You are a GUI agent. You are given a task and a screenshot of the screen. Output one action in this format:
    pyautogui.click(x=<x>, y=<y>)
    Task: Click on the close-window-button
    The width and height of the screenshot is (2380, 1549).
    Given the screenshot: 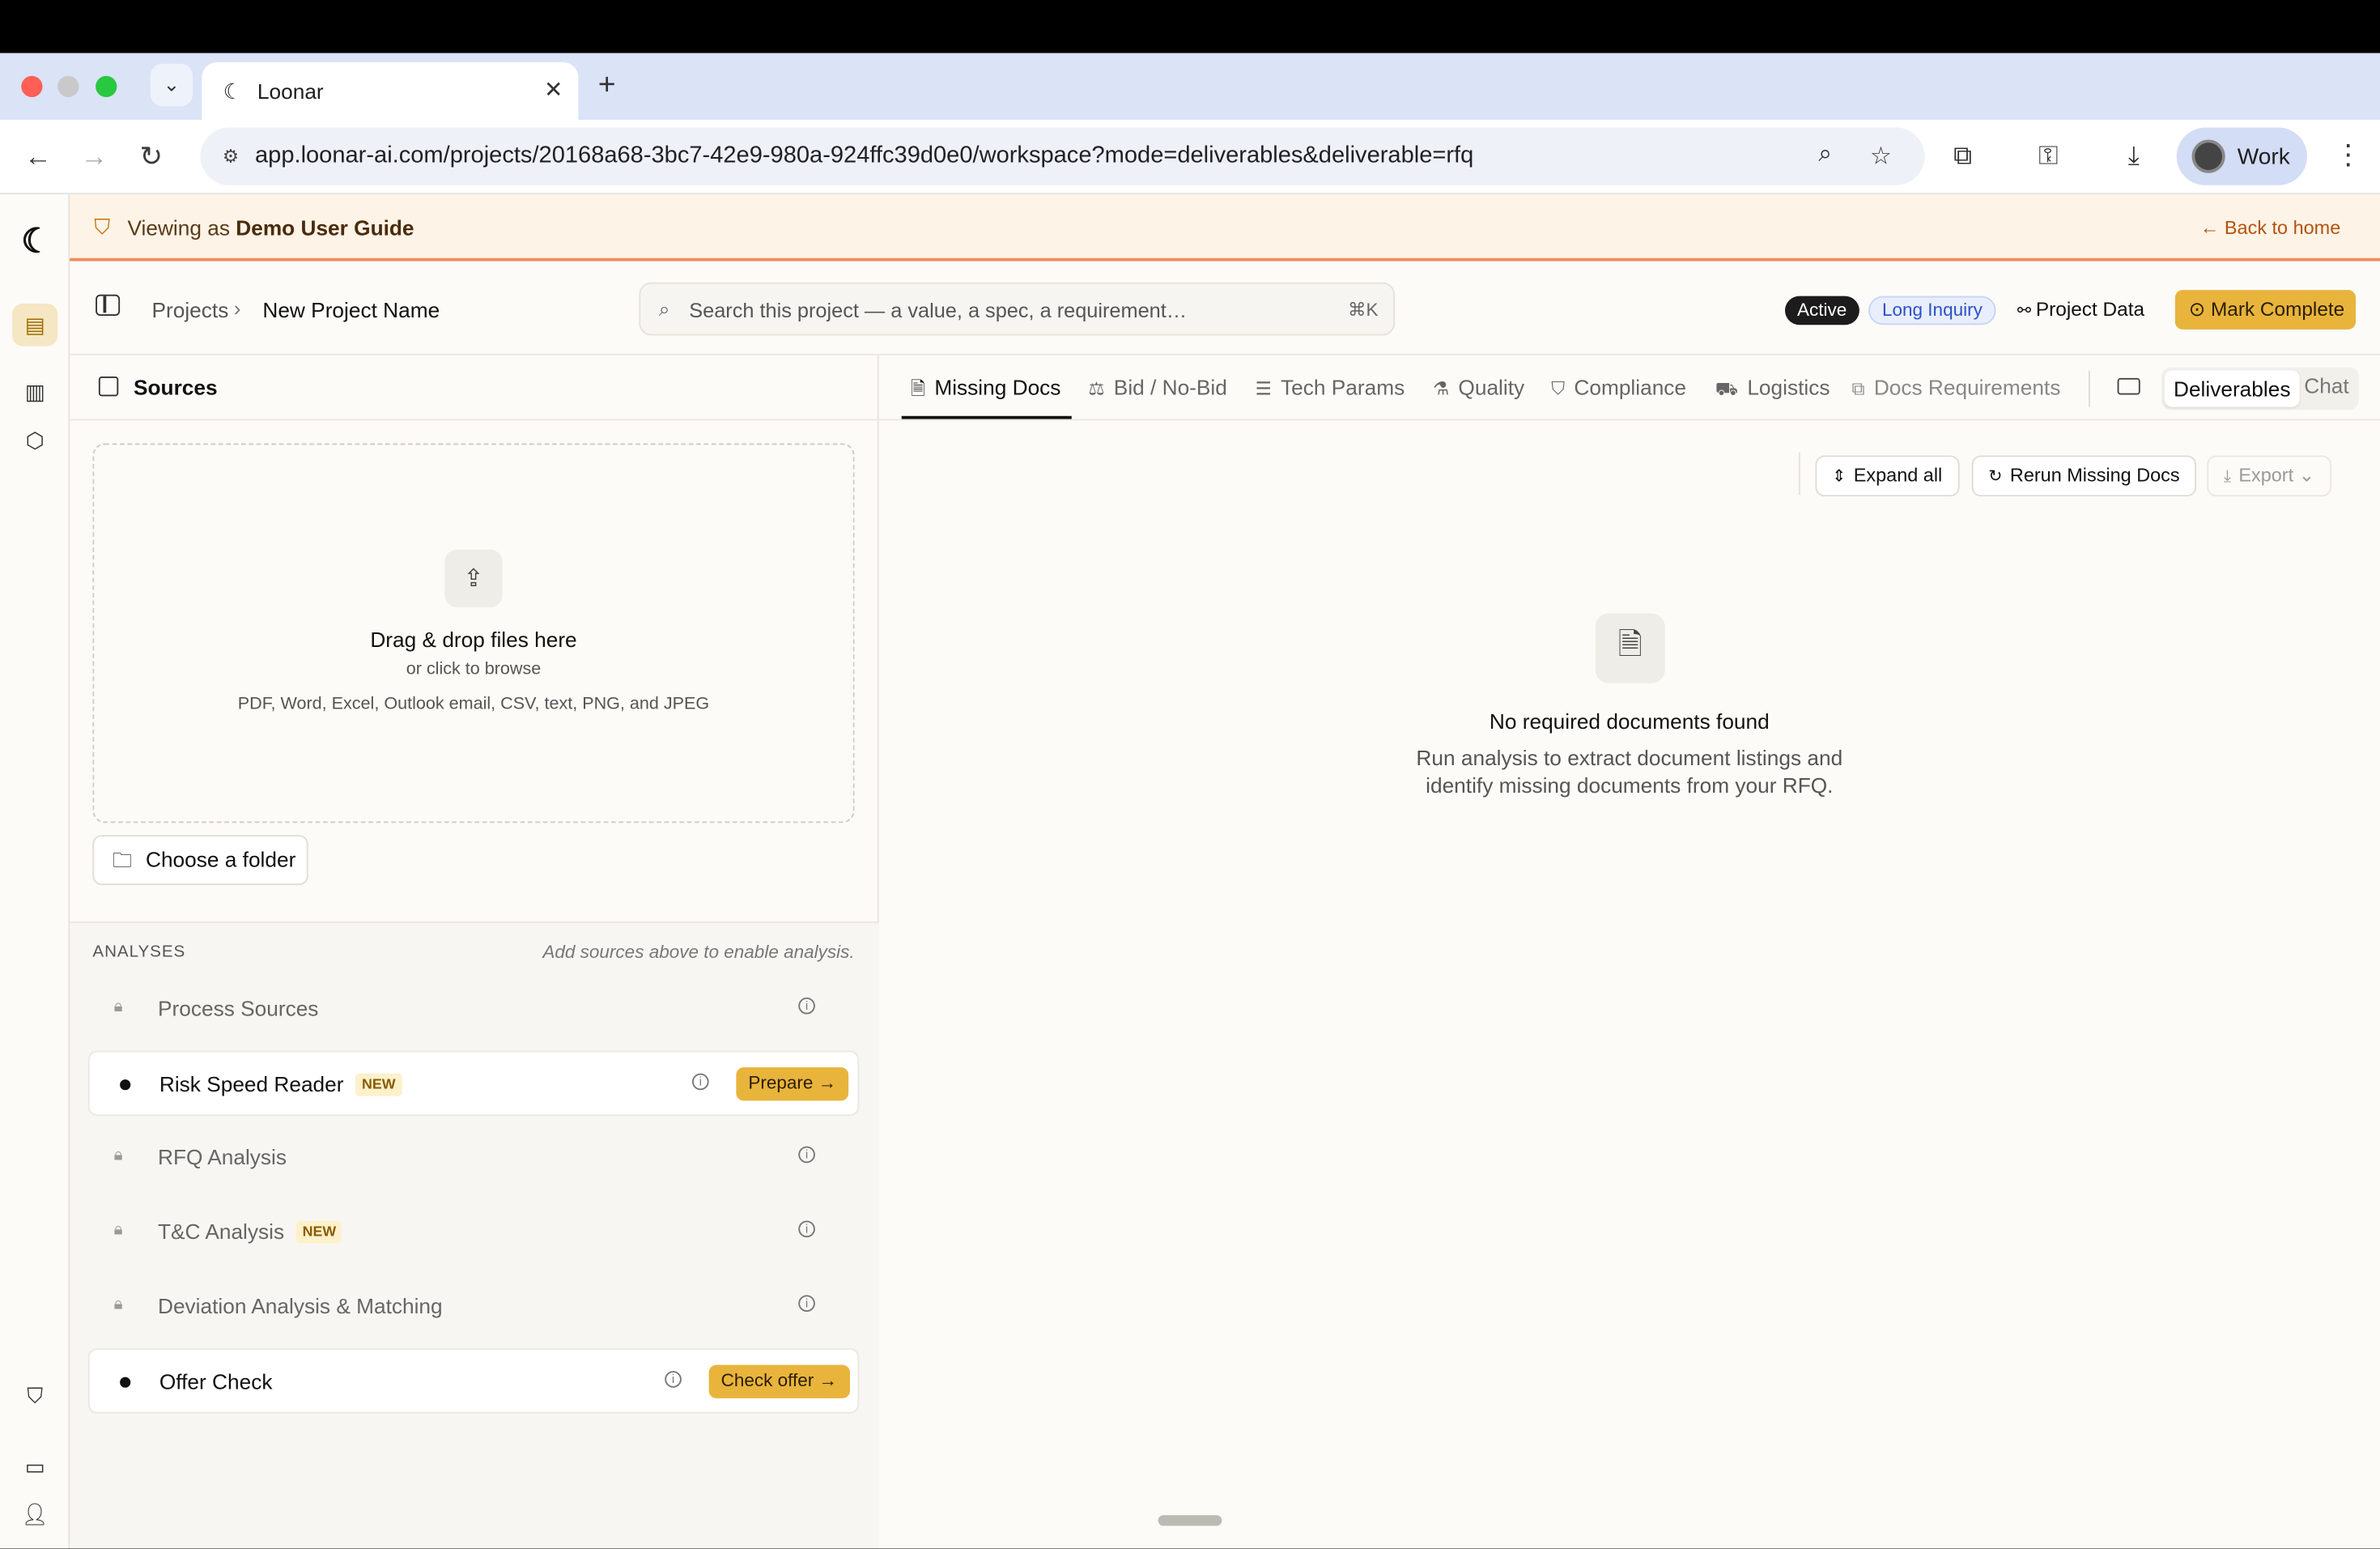 What is the action you would take?
    pyautogui.click(x=32, y=86)
    